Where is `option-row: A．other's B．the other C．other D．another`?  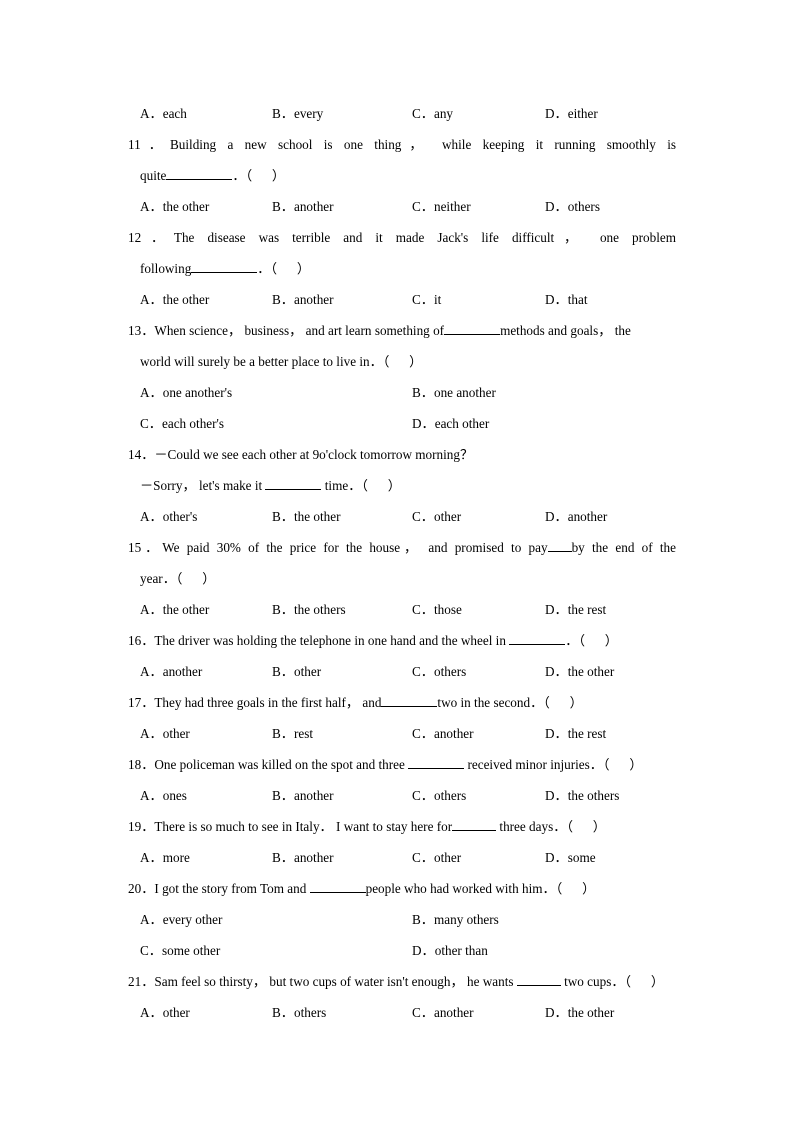
option-row: A．other's B．the other C．other D．another is located at coordinates (409, 516).